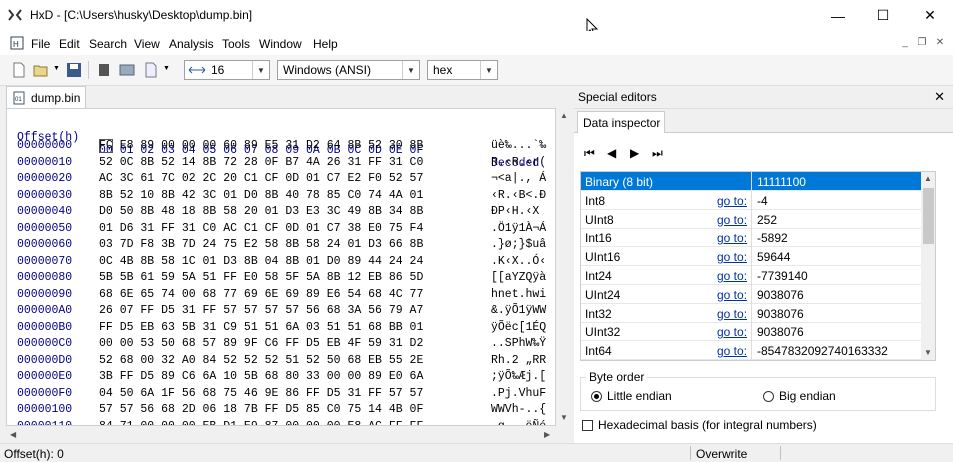 The width and height of the screenshot is (953, 462). I want to click on row-decoded-text: hnet.hwi, so click(518, 294).